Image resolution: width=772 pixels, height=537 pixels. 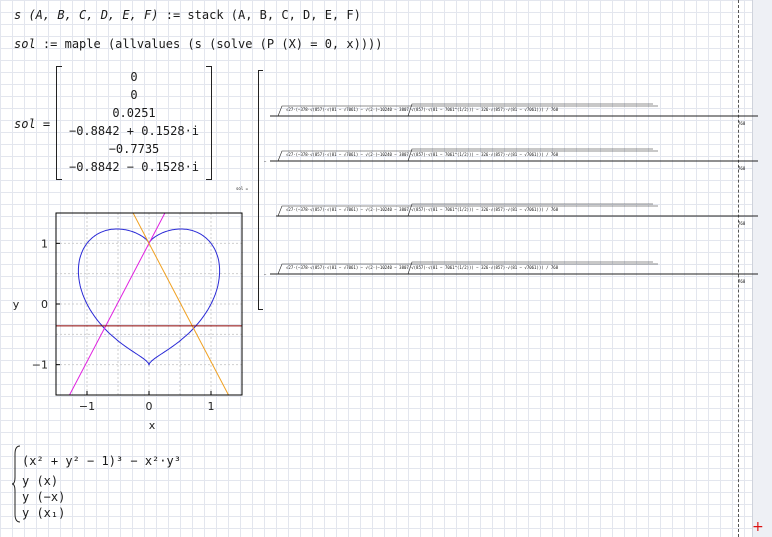 What do you see at coordinates (134, 149) in the screenshot?
I see `matrix-cell: −0.7735` at bounding box center [134, 149].